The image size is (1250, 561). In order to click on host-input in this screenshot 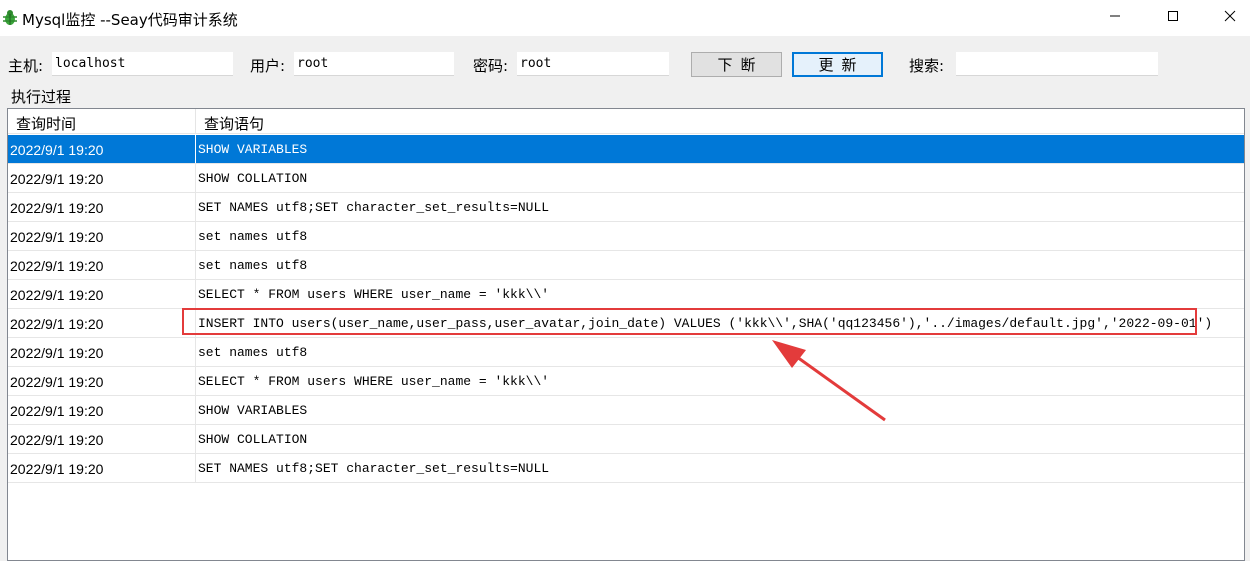, I will do `click(142, 64)`.